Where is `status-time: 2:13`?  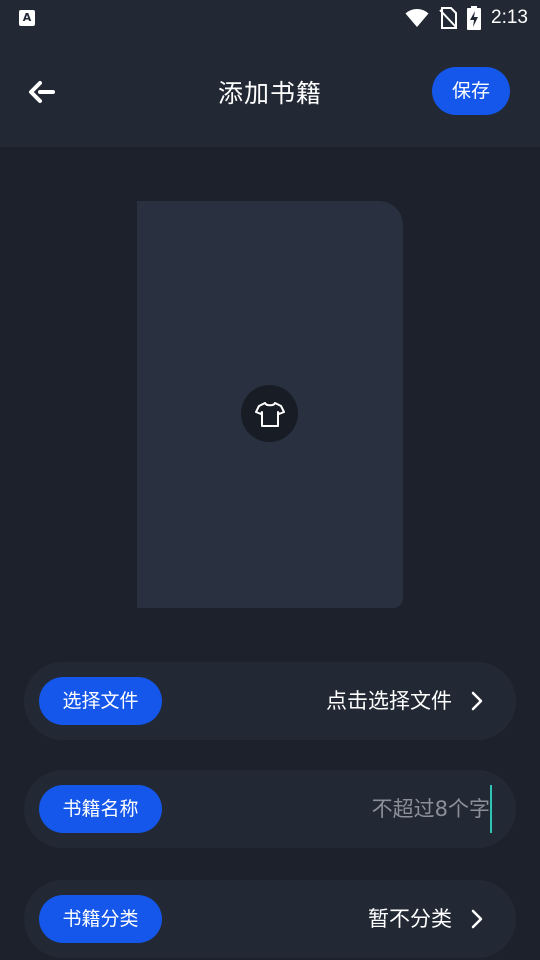
status-time: 2:13 is located at coordinates (509, 17).